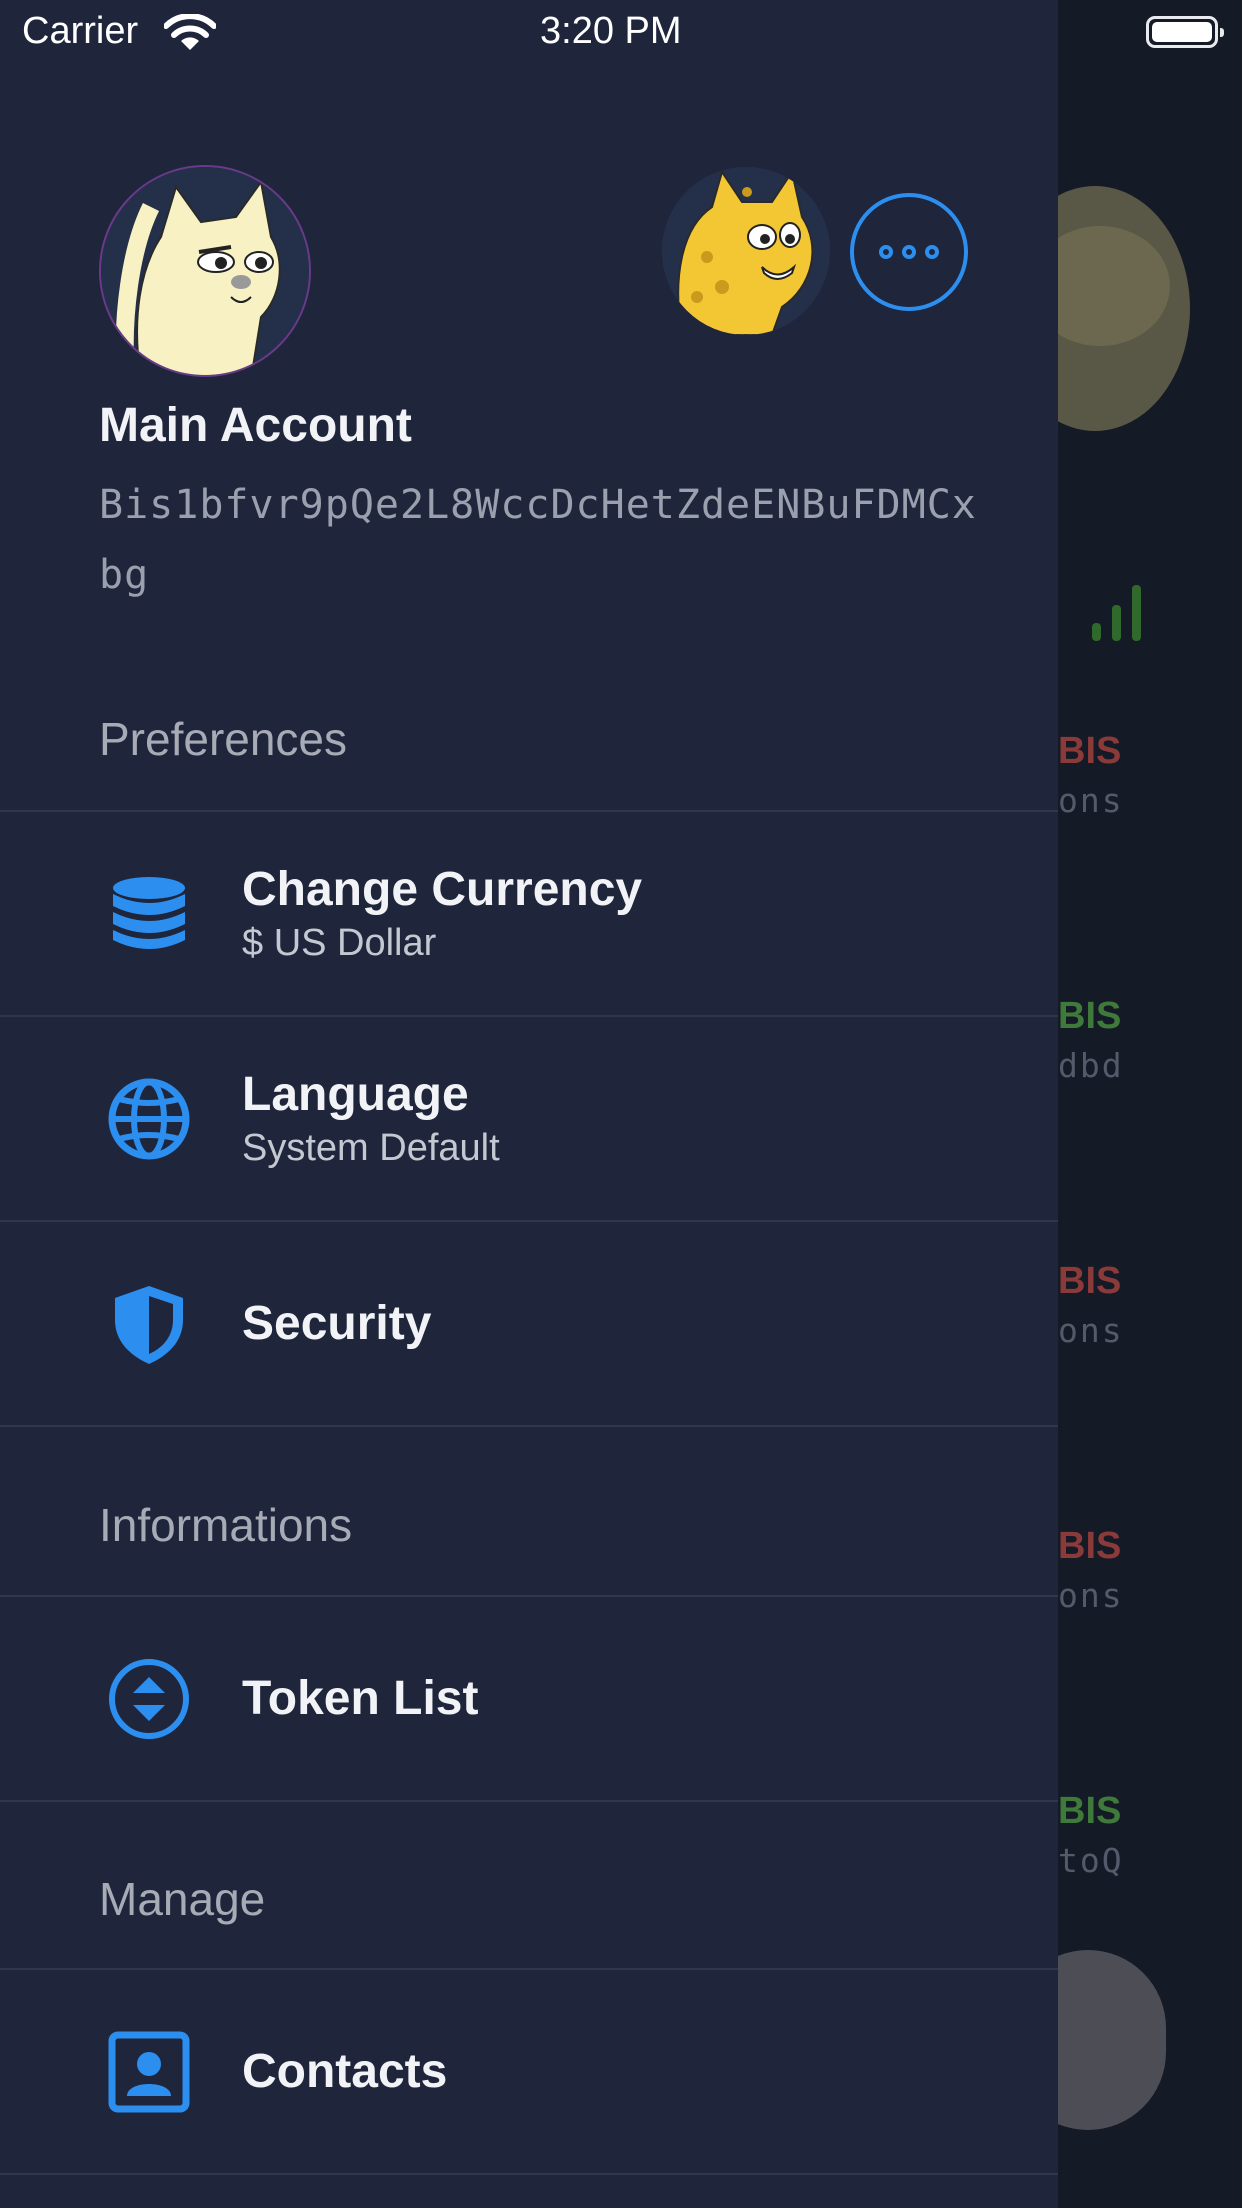 The height and width of the screenshot is (2208, 1242). Describe the element at coordinates (1117, 613) in the screenshot. I see `signal-icon` at that location.